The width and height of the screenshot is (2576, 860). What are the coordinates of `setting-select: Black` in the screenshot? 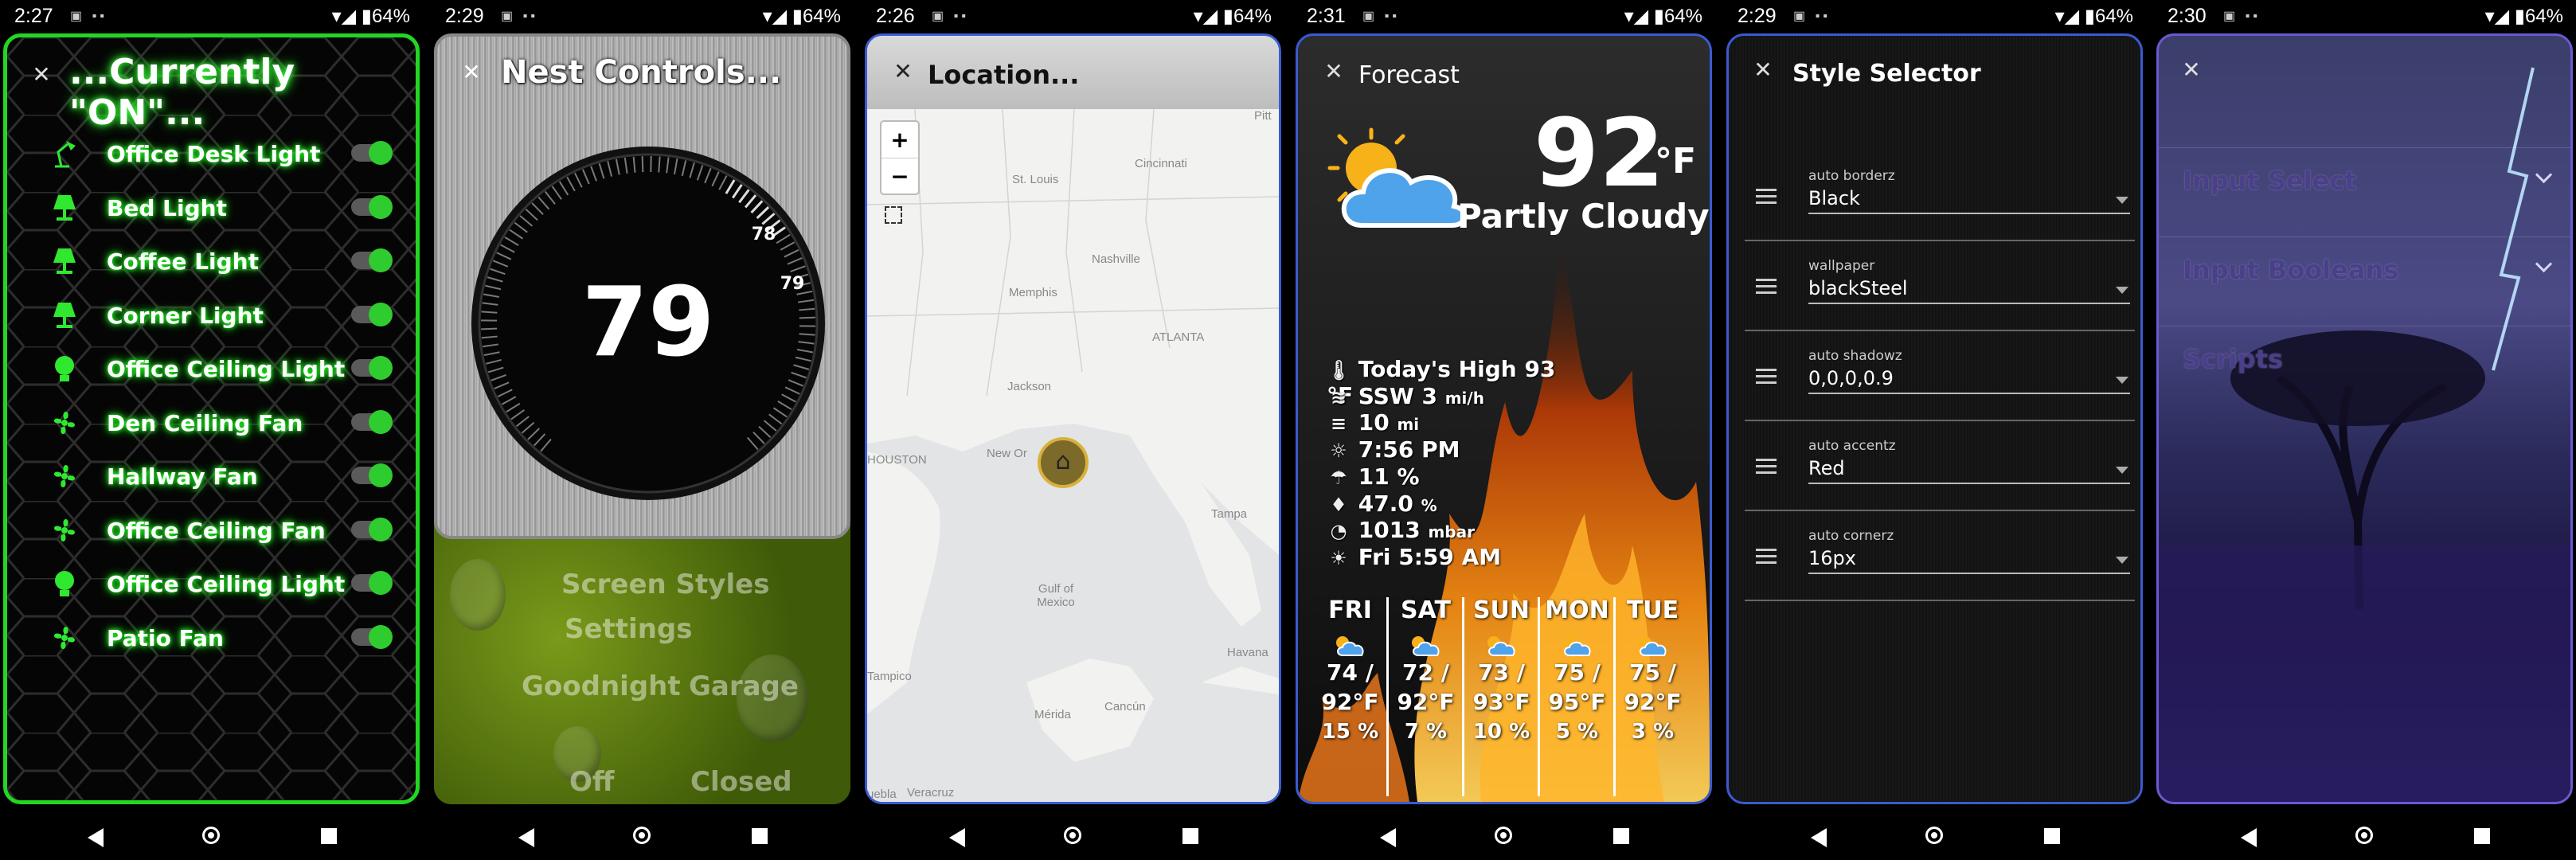 It's located at (1834, 198).